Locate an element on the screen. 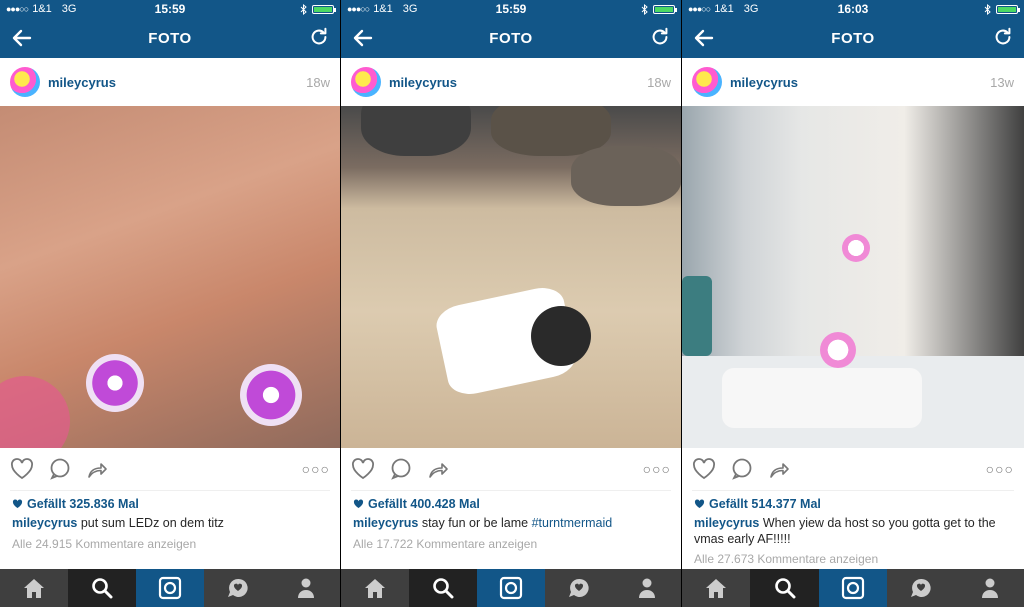 This screenshot has width=1024, height=607. view-comments-link: Alle 24.915 Kommentare anzeigen is located at coordinates (170, 541).